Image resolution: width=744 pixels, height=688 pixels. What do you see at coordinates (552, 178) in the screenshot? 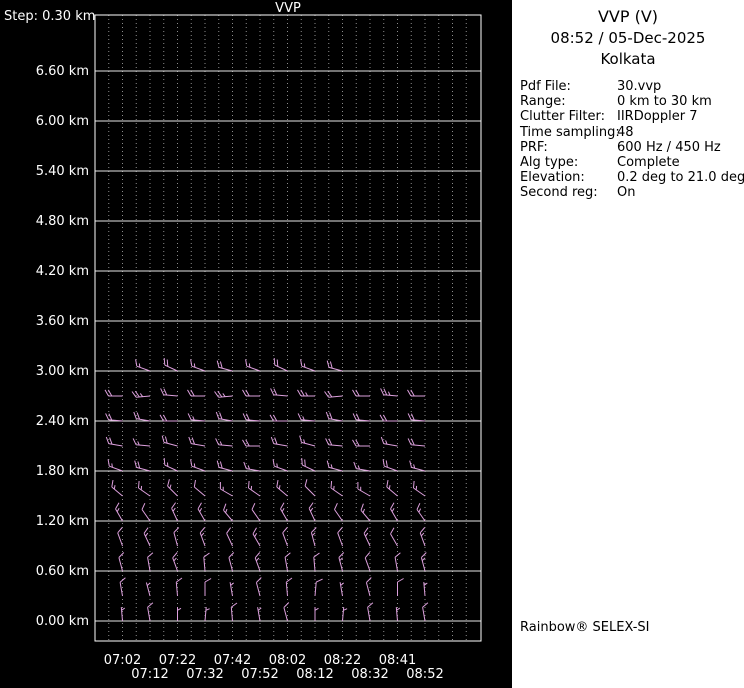
I see `info-field-label: Elevation:` at bounding box center [552, 178].